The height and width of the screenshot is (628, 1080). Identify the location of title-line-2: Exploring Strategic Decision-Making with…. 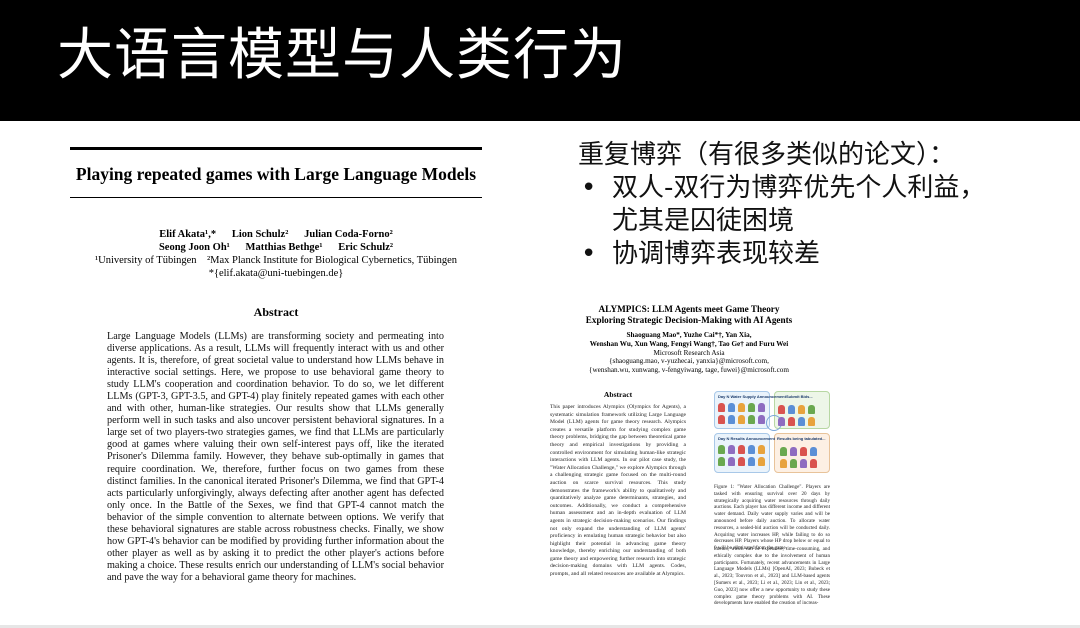
(689, 320).